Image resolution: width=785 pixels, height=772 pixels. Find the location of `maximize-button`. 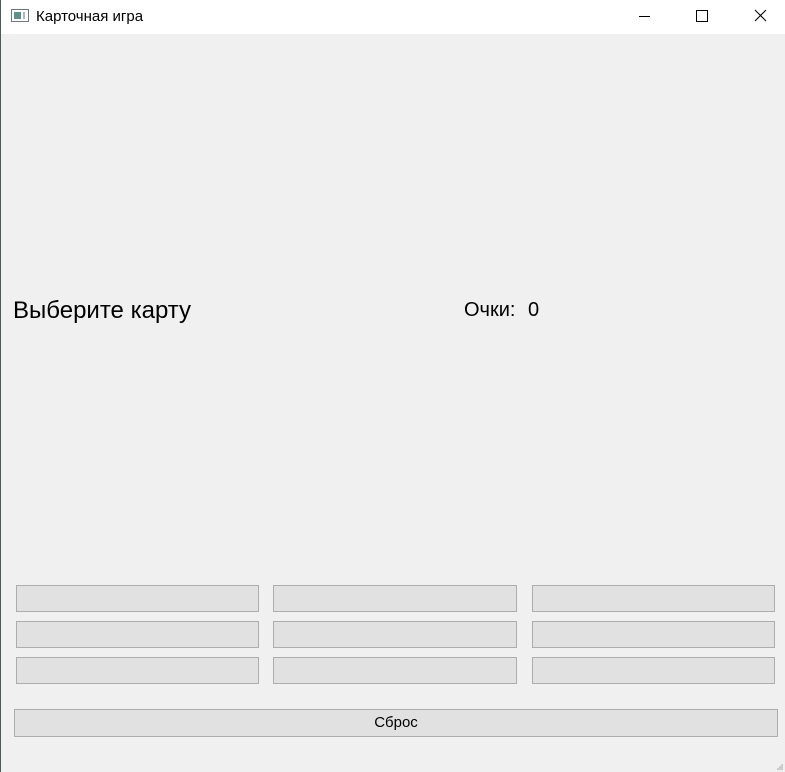

maximize-button is located at coordinates (702, 17).